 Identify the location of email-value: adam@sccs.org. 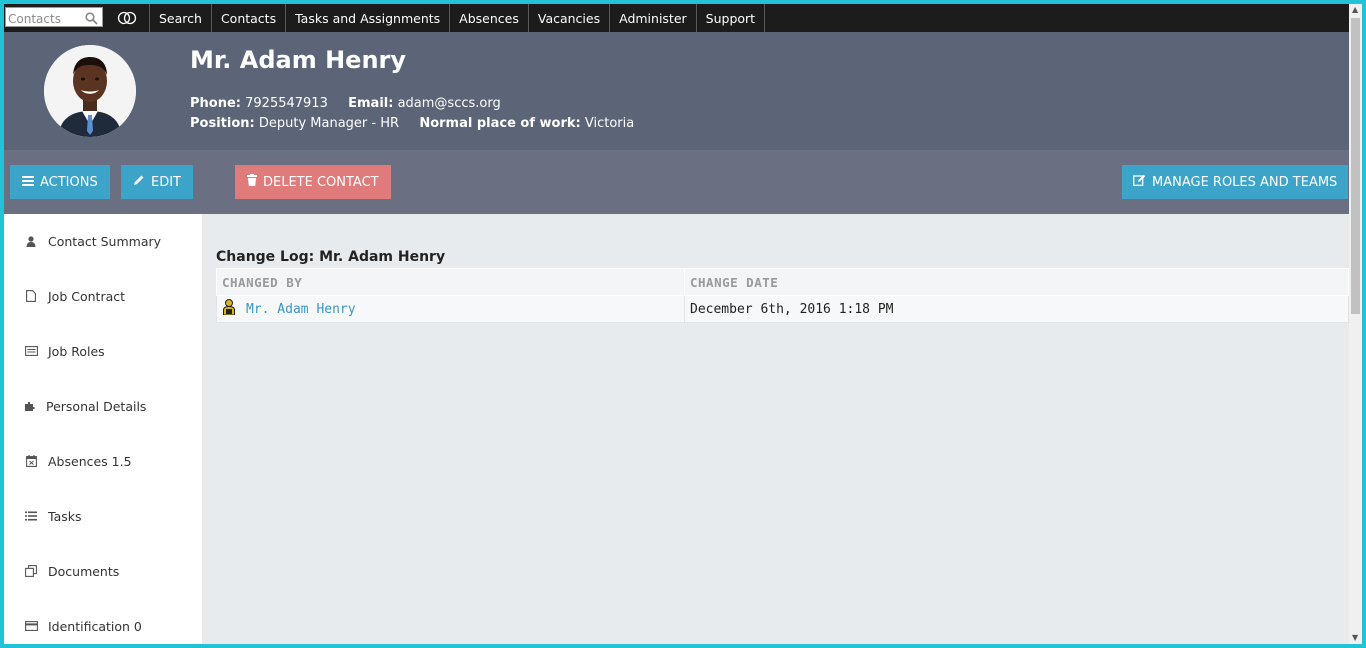
(449, 103).